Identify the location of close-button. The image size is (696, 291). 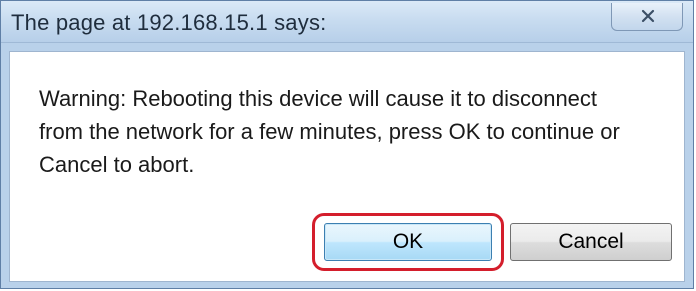
(647, 17).